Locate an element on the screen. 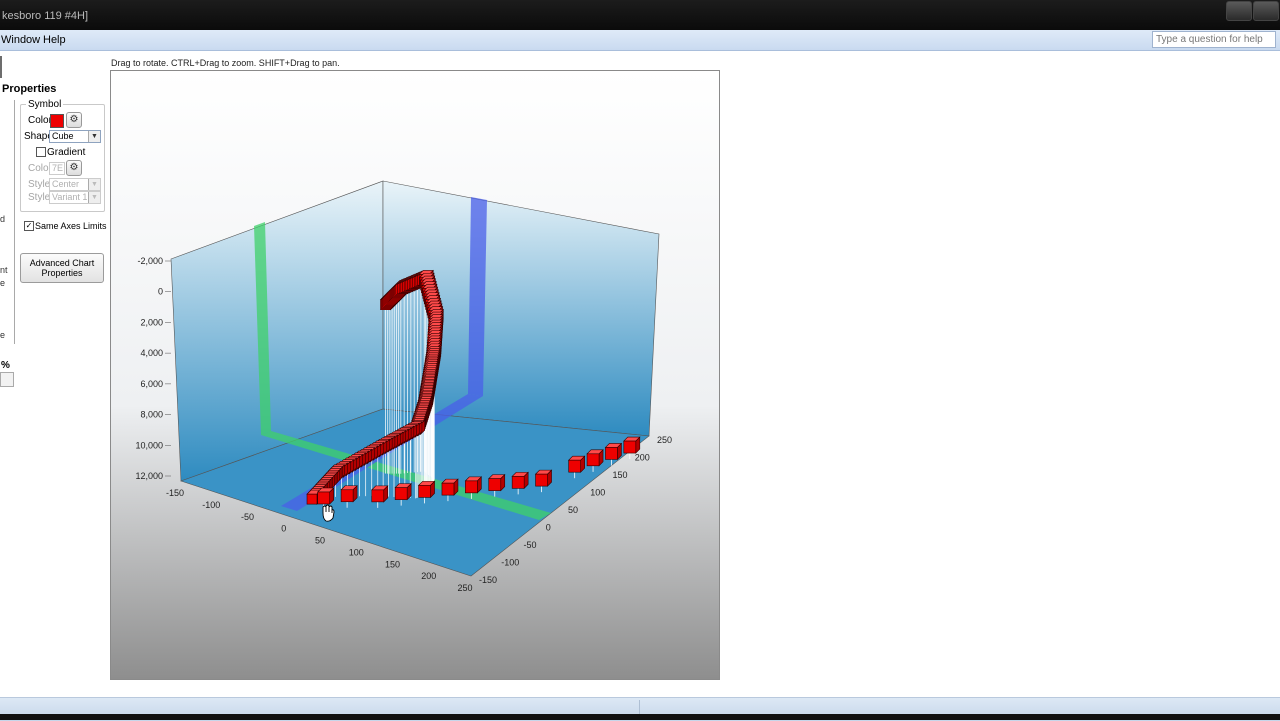 This screenshot has width=1280, height=721. same-axes-checkbox: ✓ is located at coordinates (29, 226).